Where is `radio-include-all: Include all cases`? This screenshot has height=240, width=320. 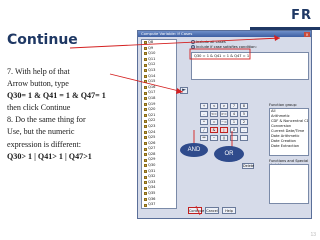
radio-include-all: Include all cases is located at coordinates (208, 42).